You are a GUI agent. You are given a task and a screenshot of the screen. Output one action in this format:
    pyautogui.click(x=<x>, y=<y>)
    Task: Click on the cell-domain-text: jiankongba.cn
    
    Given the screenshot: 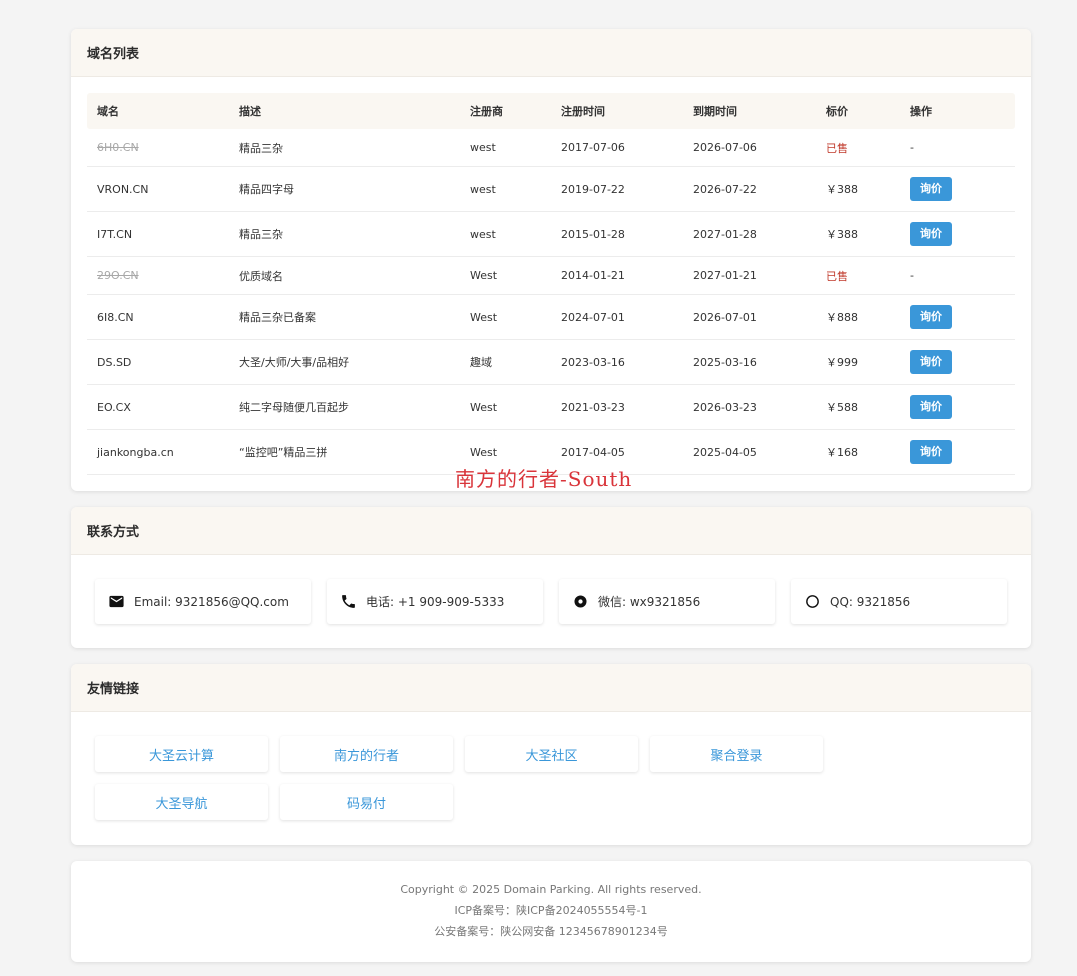 What is the action you would take?
    pyautogui.click(x=135, y=452)
    